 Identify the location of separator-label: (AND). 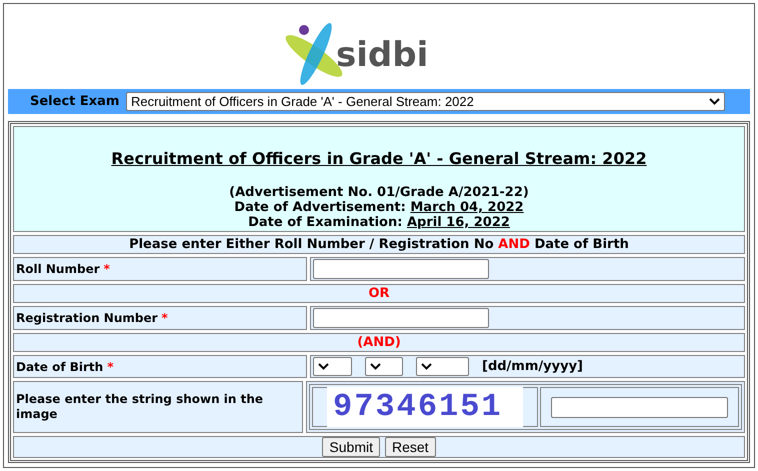
(379, 343).